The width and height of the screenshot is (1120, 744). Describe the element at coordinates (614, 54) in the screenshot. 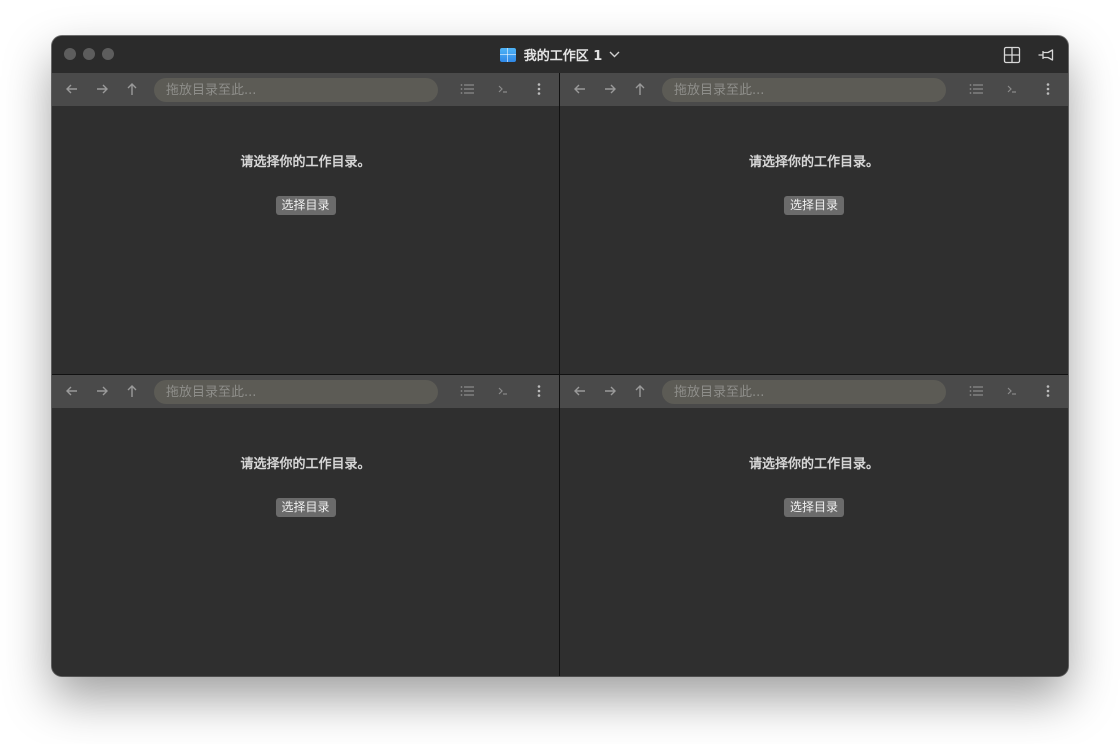

I see `chevron-down-icon` at that location.